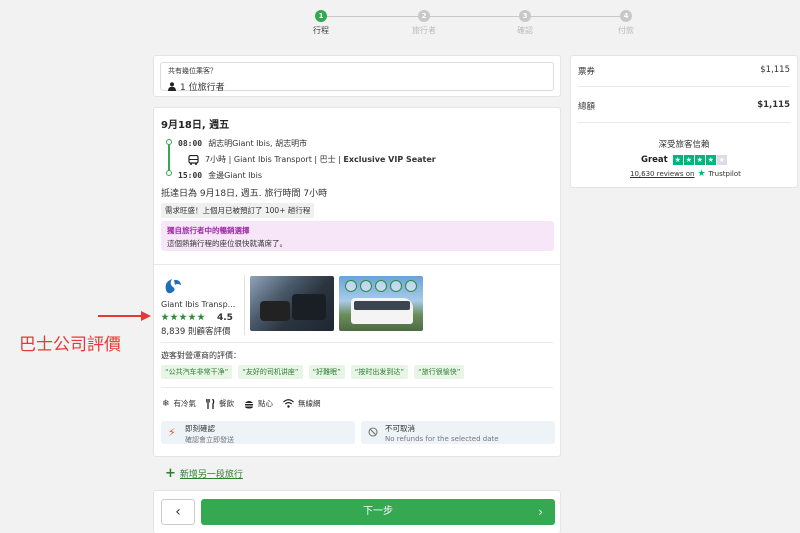  I want to click on trustpilot-rating: Great ★ ★ ★ ★ ★, so click(684, 160).